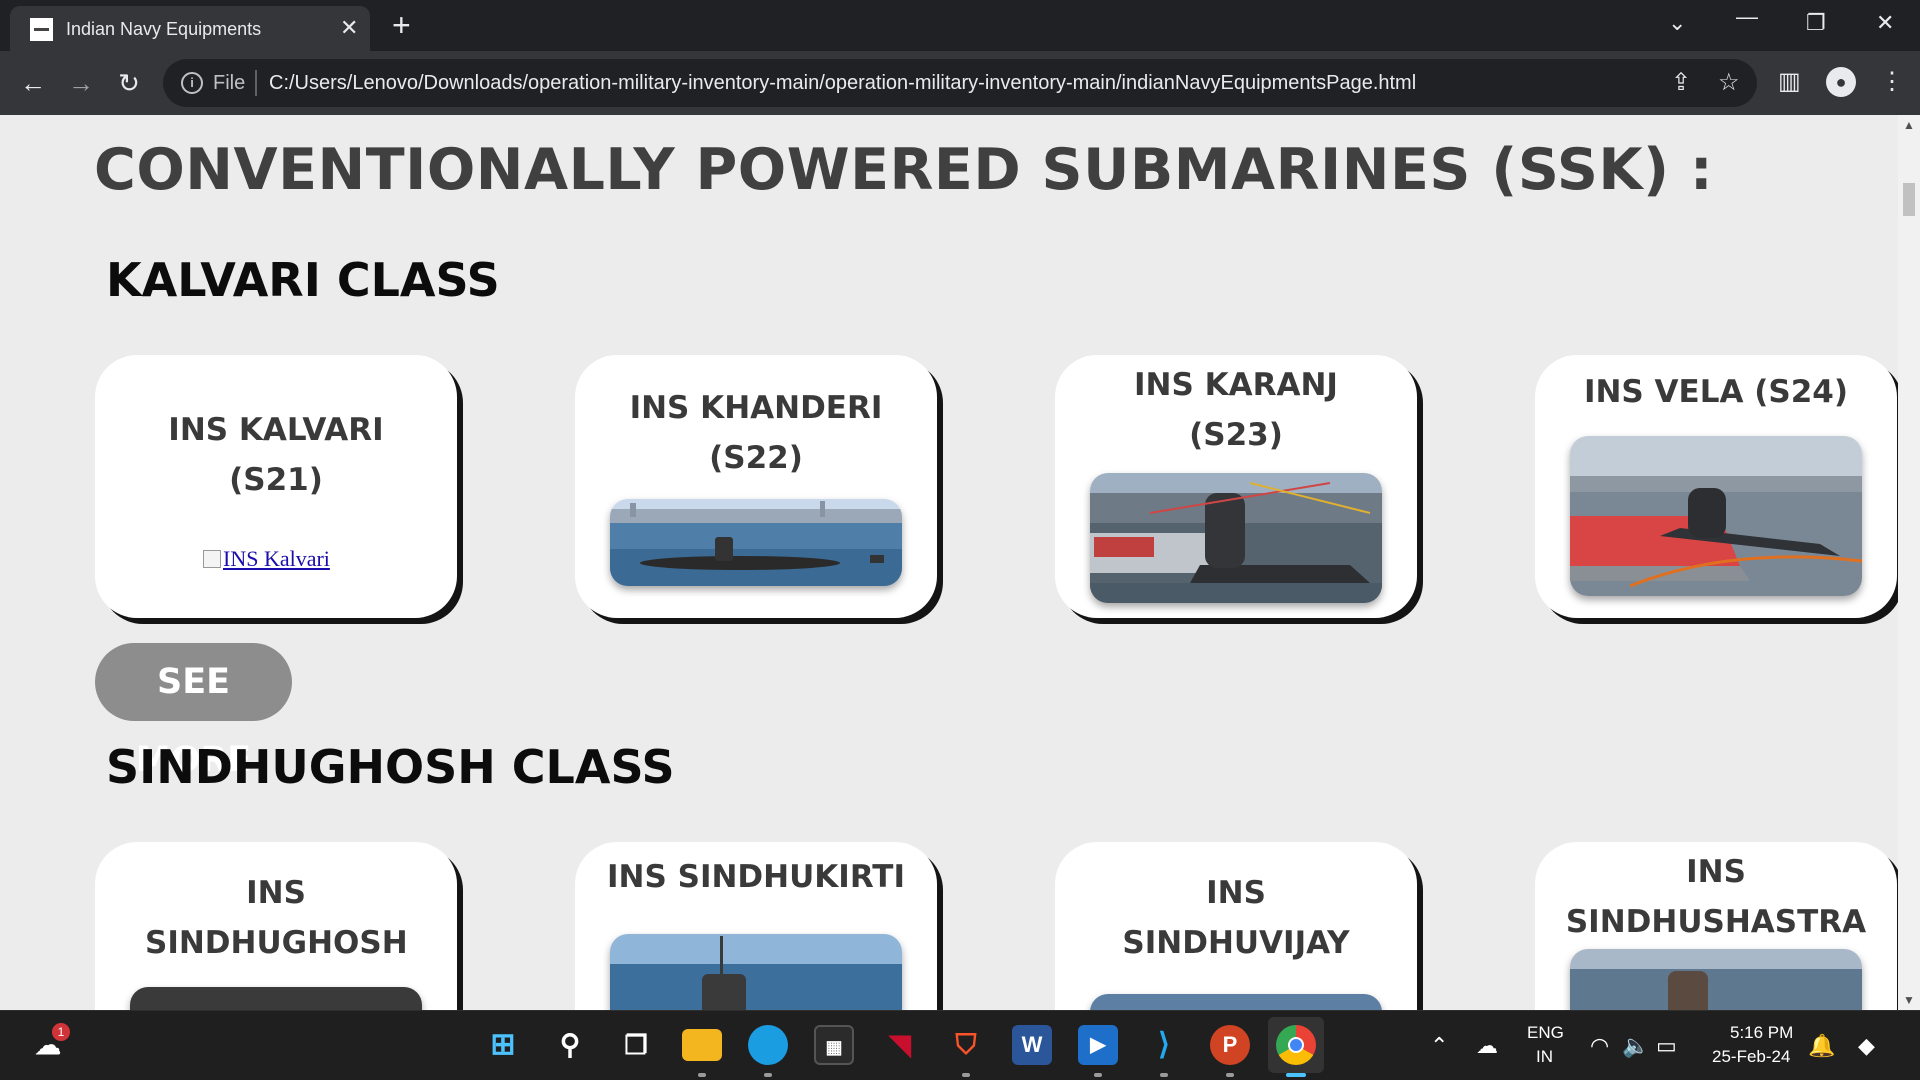  I want to click on card-title: INS VELA (S24), so click(1716, 392).